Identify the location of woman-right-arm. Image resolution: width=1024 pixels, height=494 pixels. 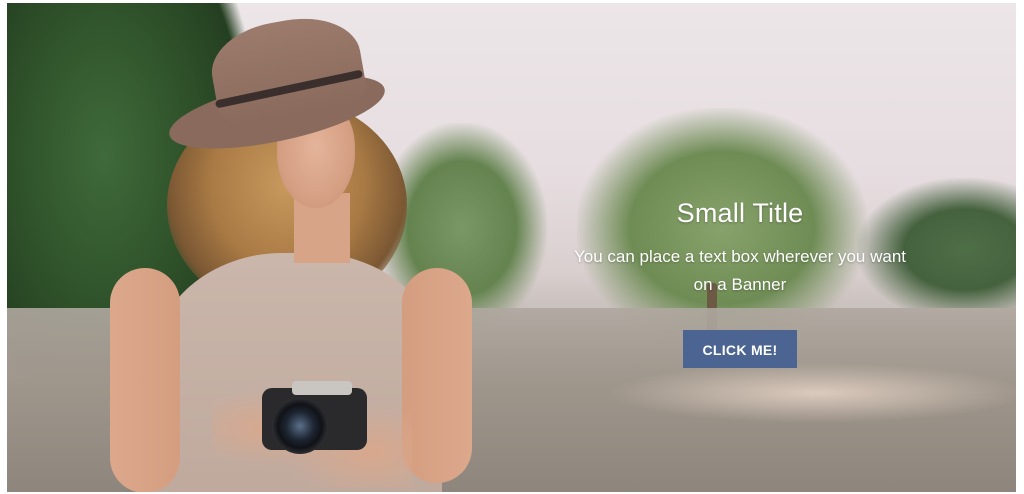
(437, 375).